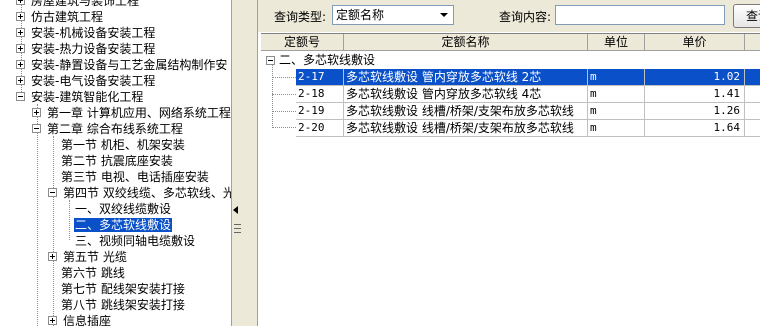  What do you see at coordinates (466, 77) in the screenshot?
I see `cell-name: 多芯软线敷设 管内穿放多芯软线 2芯` at bounding box center [466, 77].